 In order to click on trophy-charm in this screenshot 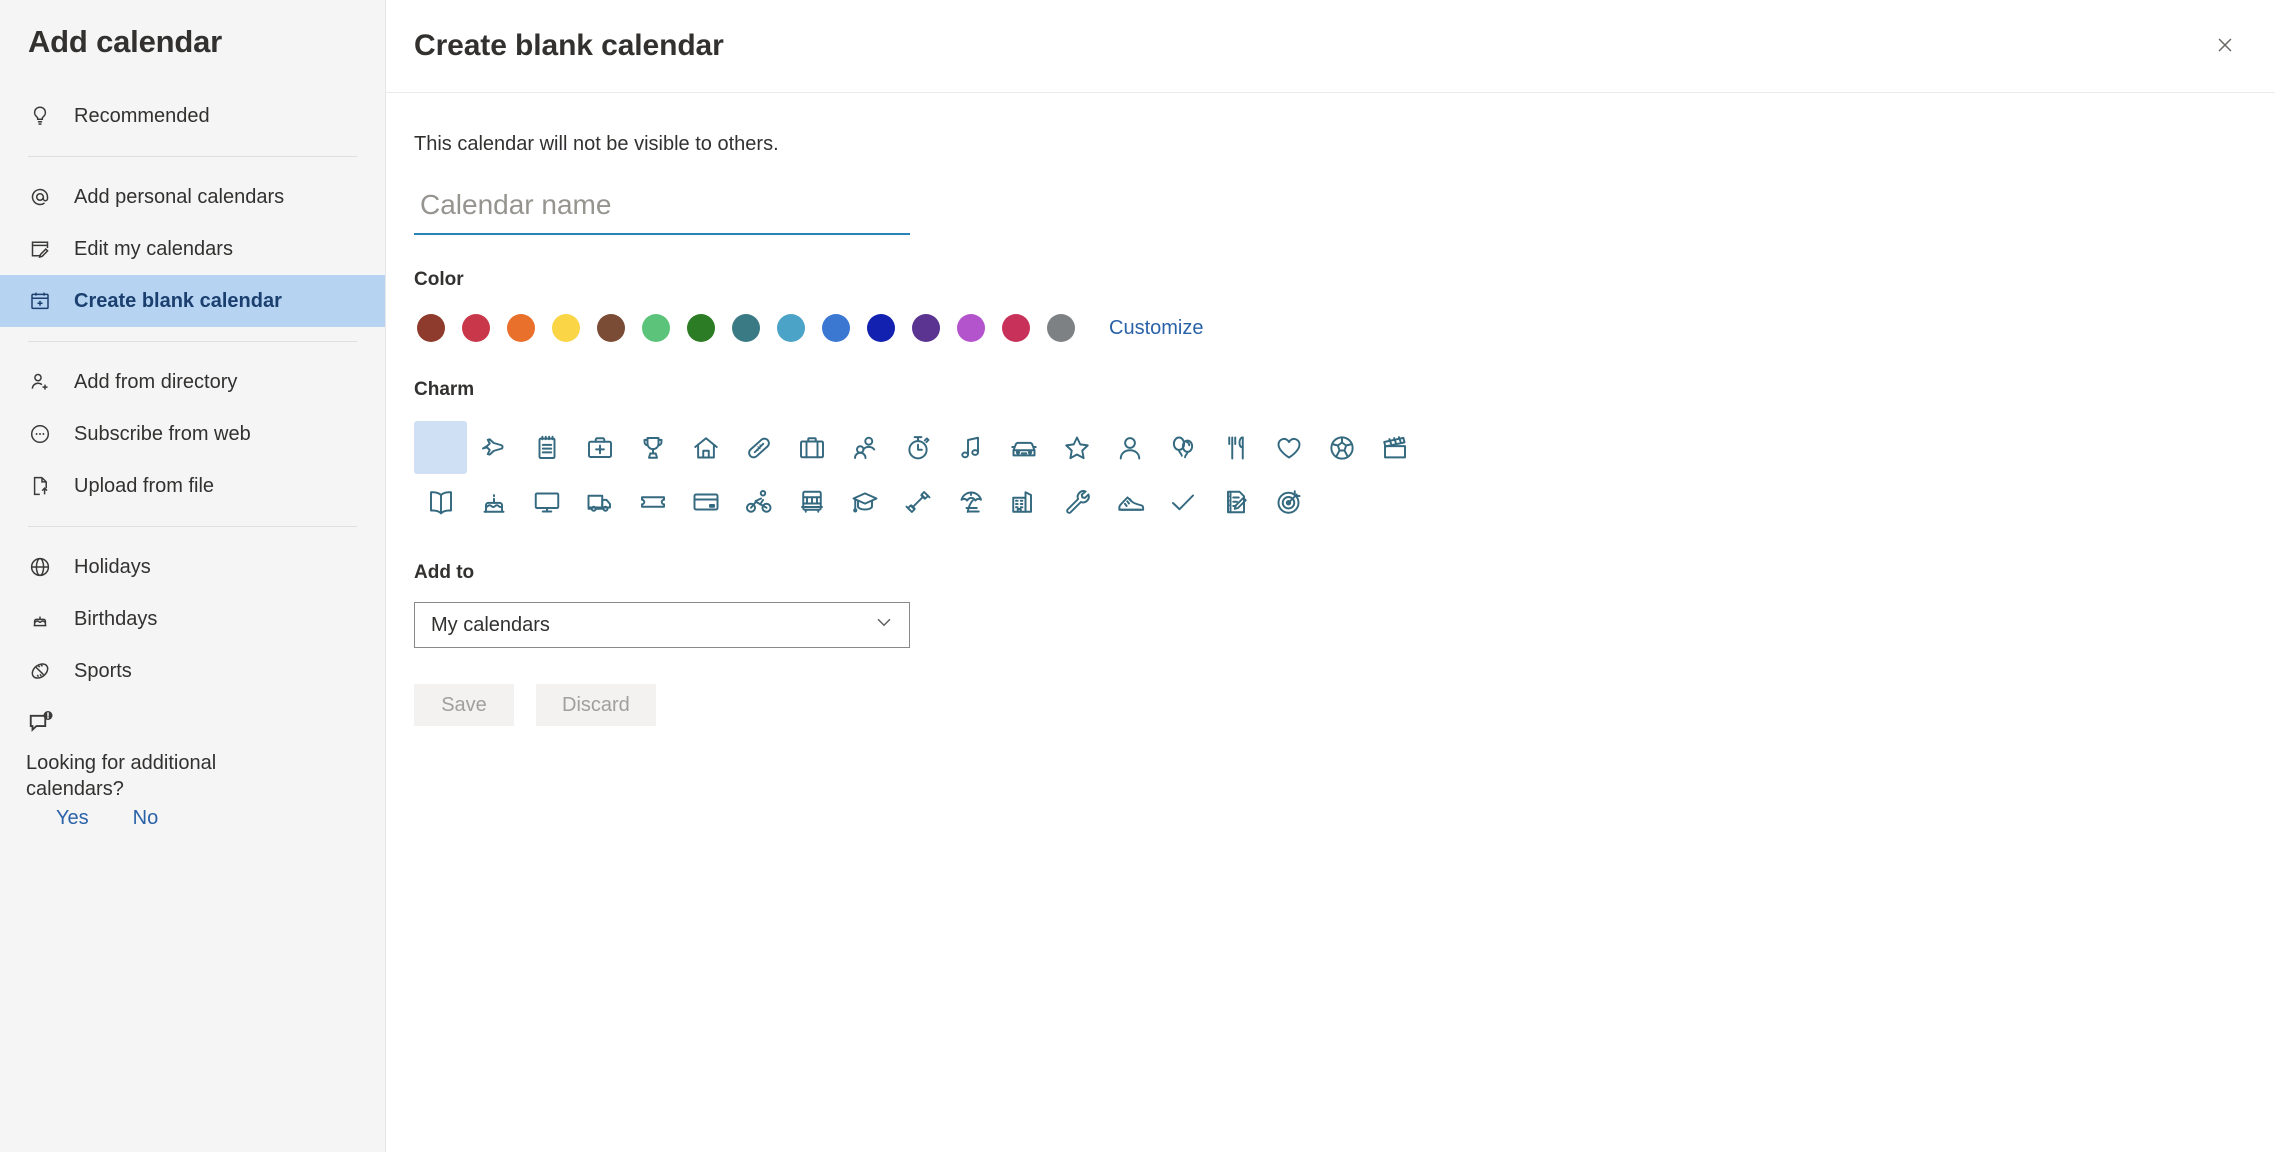, I will do `click(652, 447)`.